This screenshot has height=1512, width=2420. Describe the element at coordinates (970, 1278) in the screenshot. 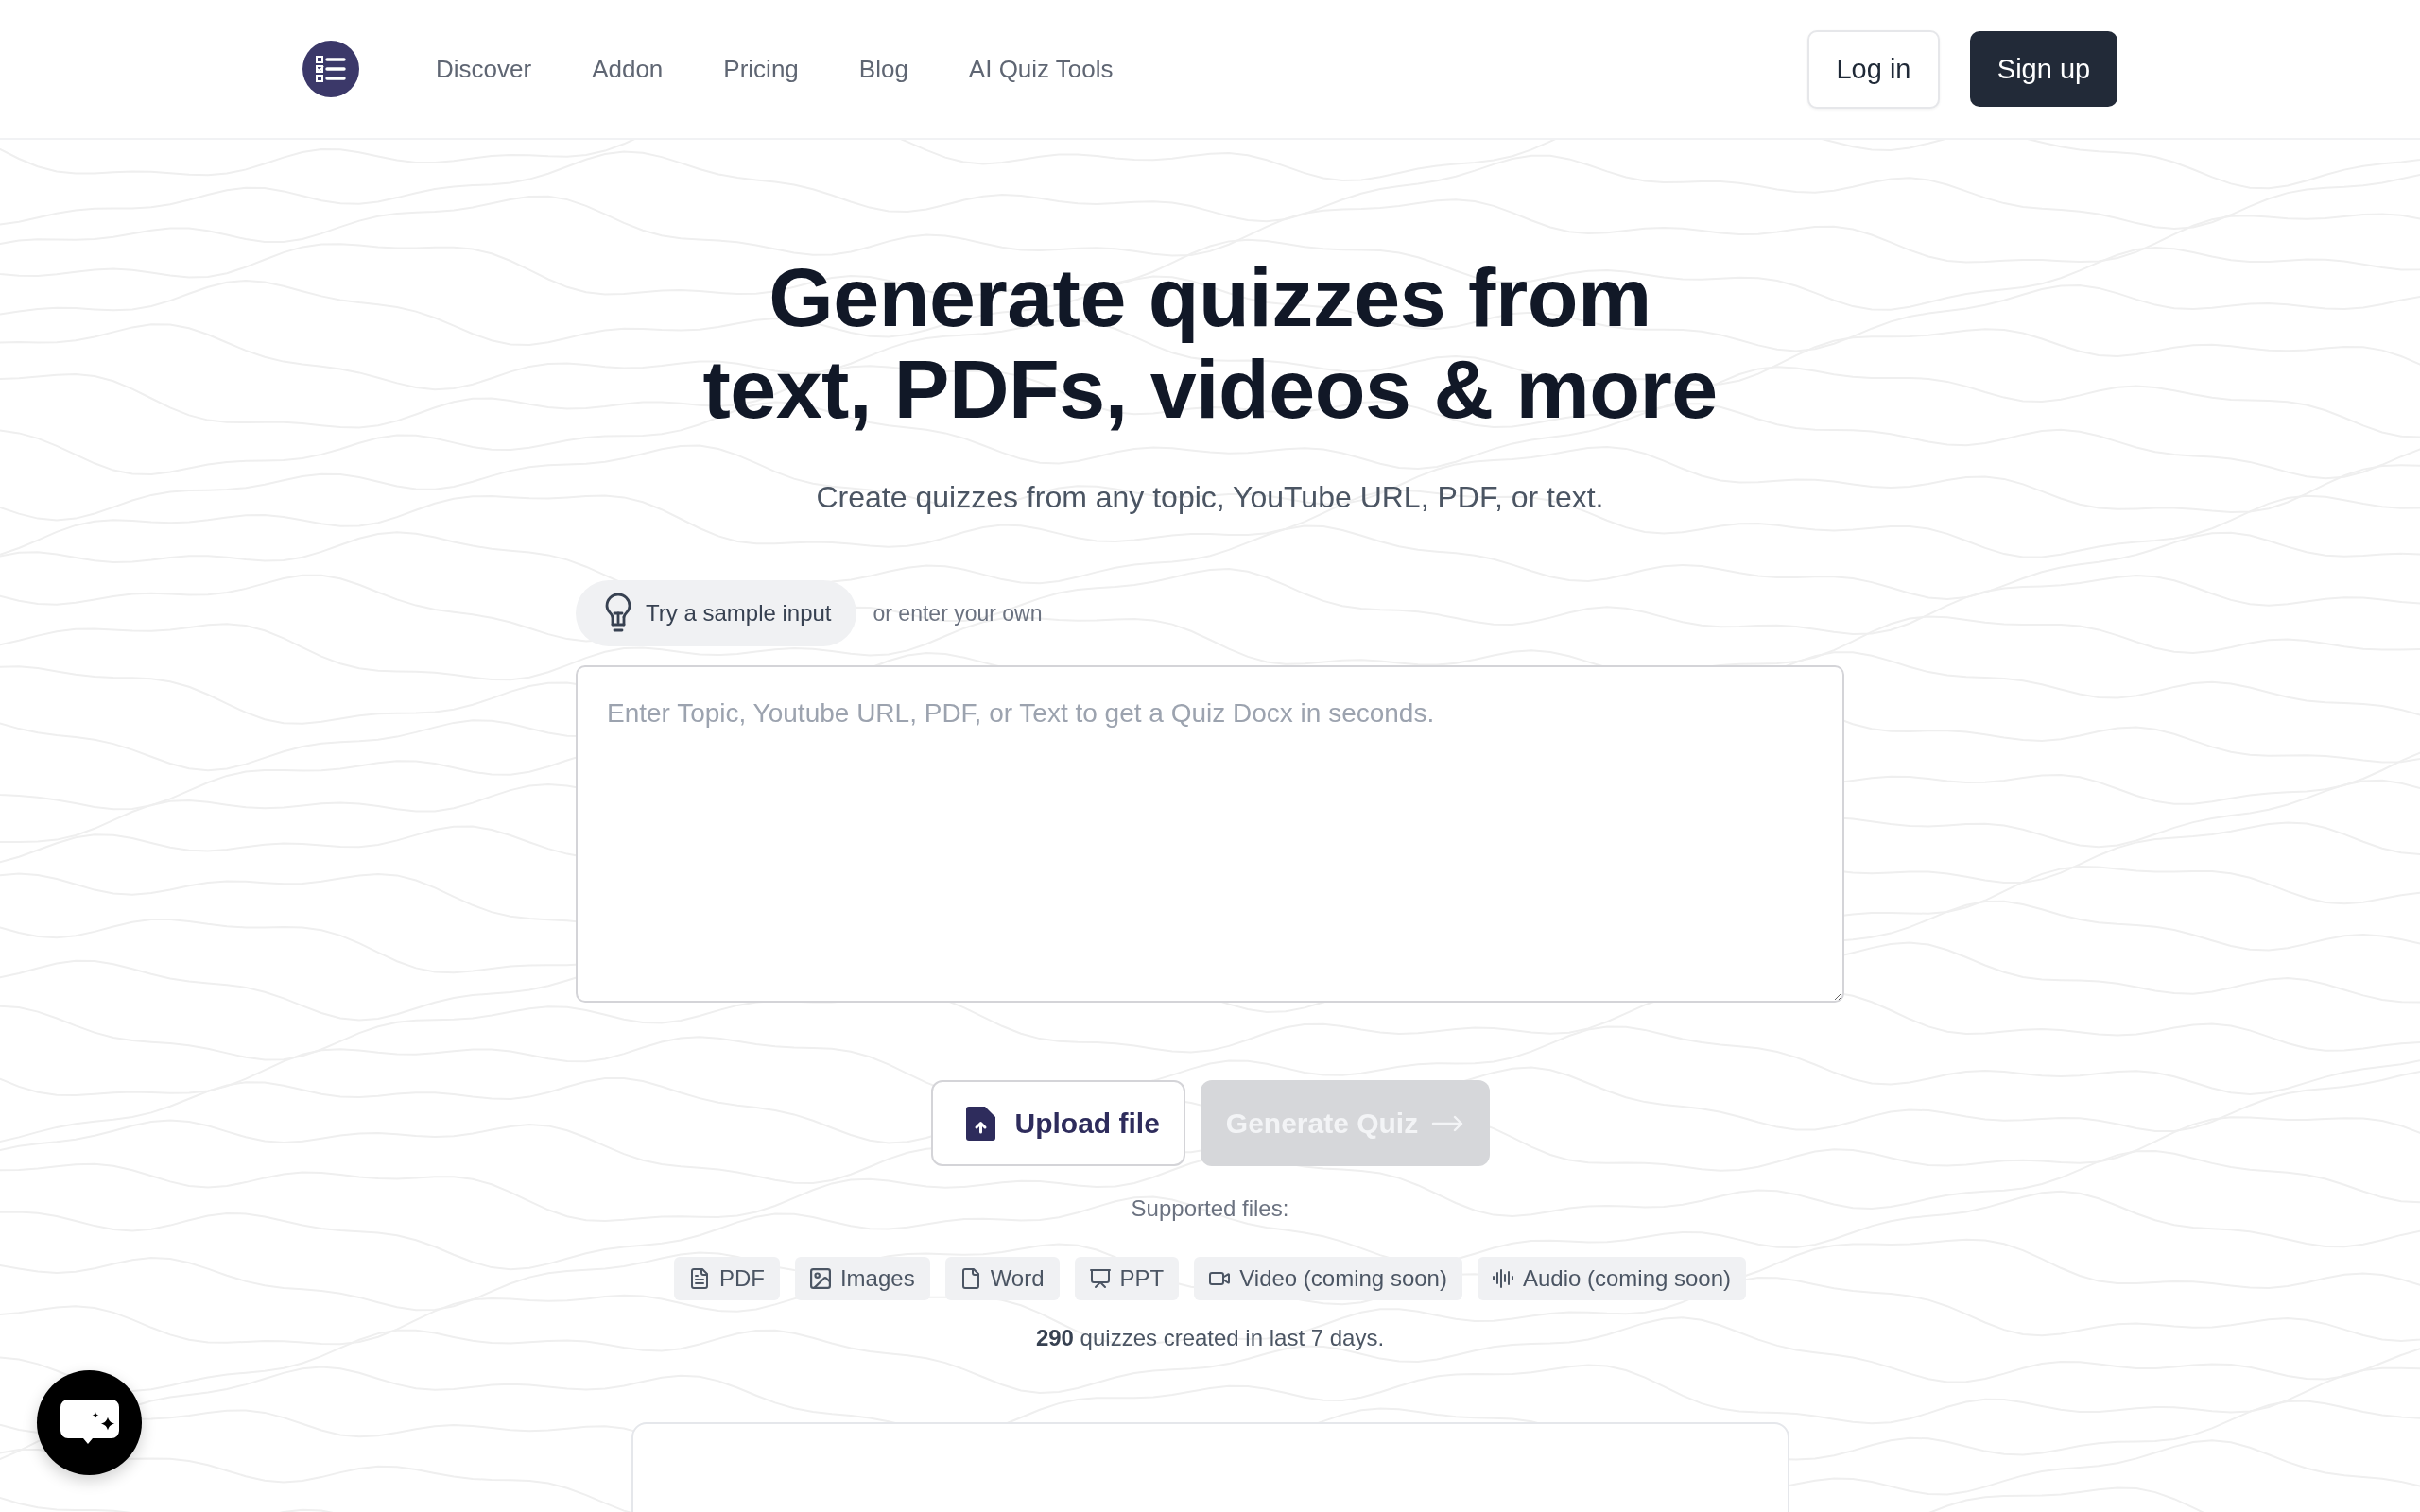

I see `file-icon` at that location.